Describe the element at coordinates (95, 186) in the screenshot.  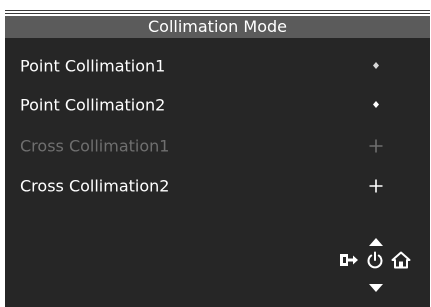
I see `menu-item-label: Cross Collimation2` at that location.